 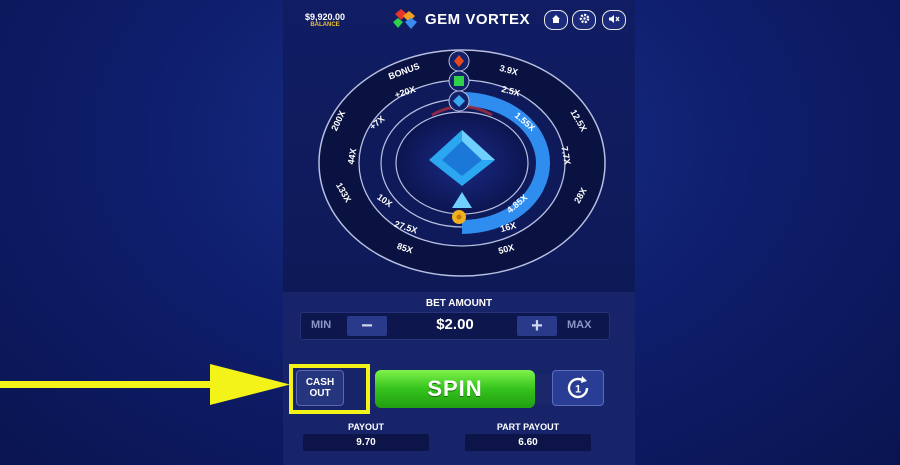 I want to click on balance-display: $9,920.00 BALANCE, so click(x=325, y=20).